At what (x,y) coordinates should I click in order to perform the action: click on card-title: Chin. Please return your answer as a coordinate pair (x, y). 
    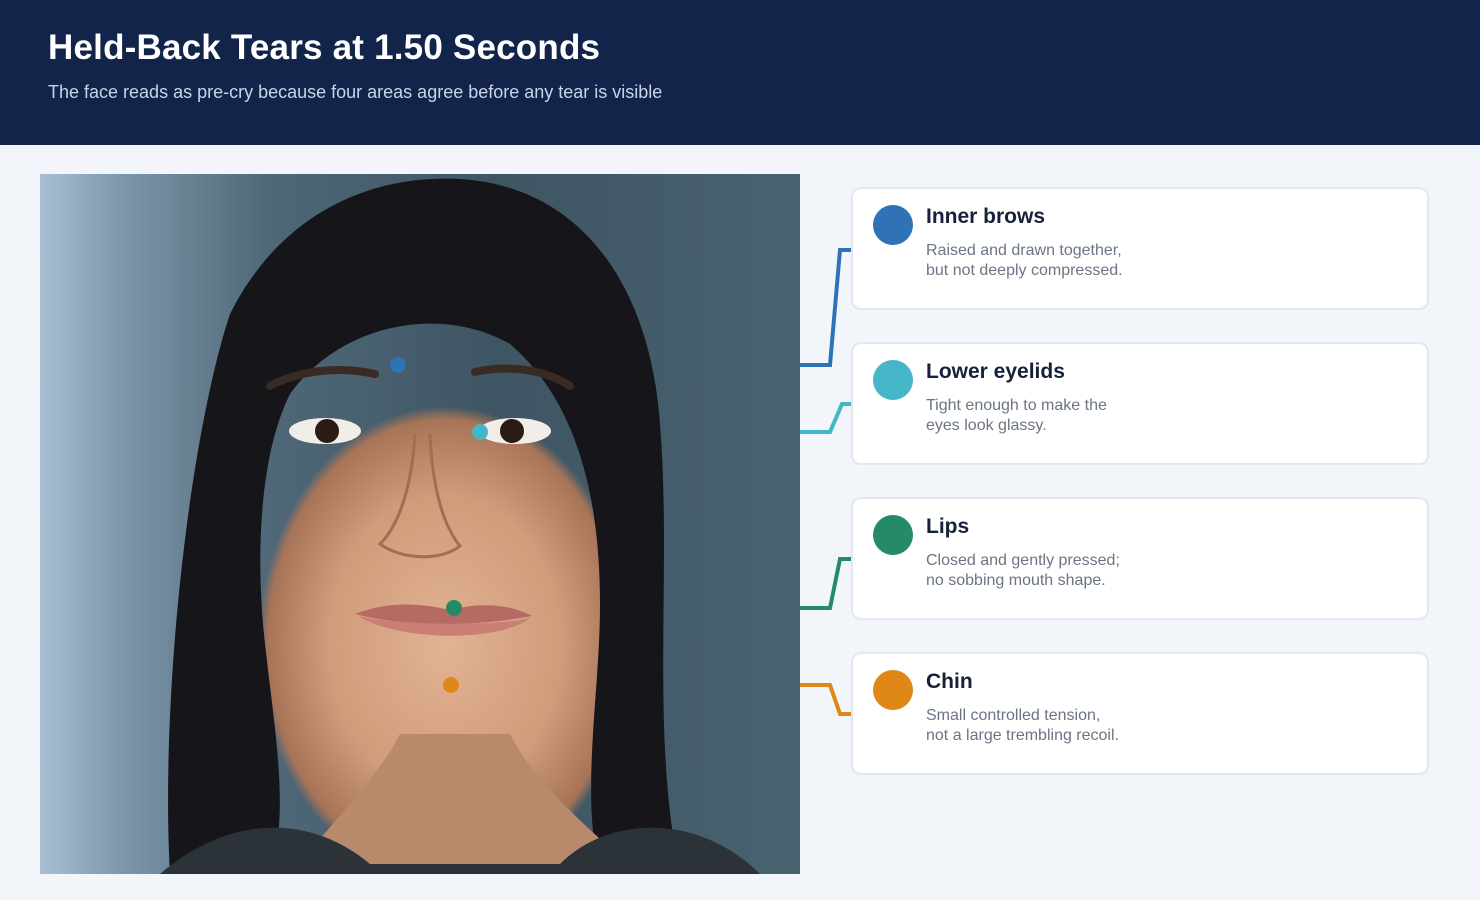
    Looking at the image, I should click on (949, 681).